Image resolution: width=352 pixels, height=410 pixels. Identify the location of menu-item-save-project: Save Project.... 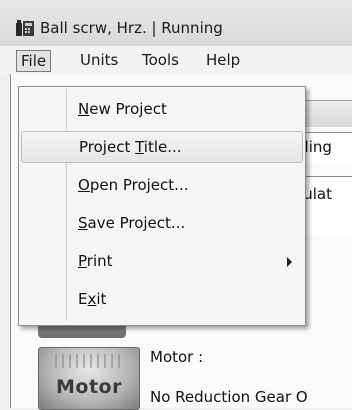
(161, 223).